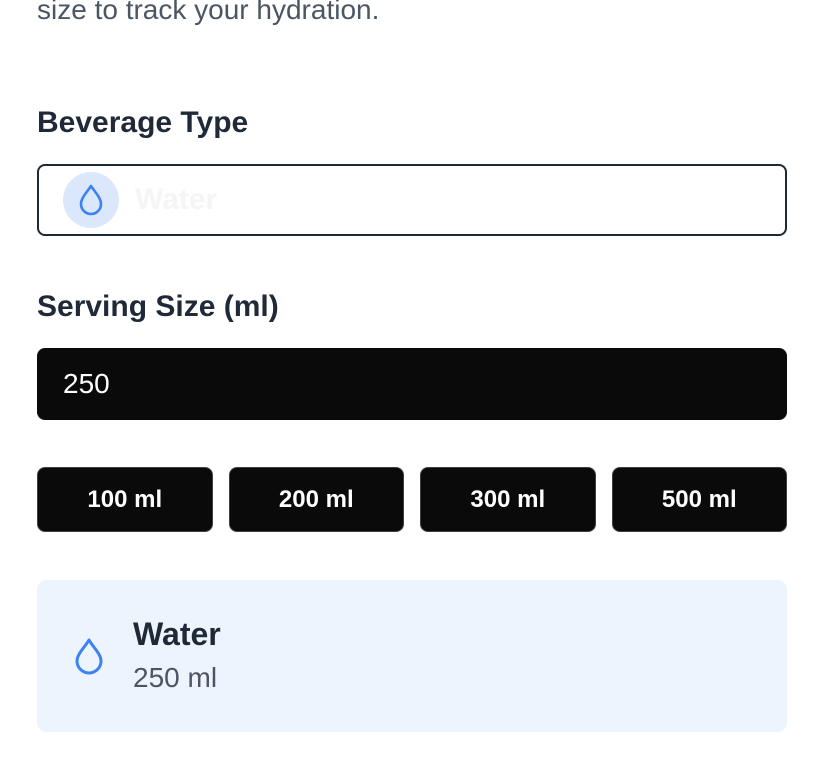 This screenshot has height=762, width=822. I want to click on beverage-icon-badge, so click(91, 200).